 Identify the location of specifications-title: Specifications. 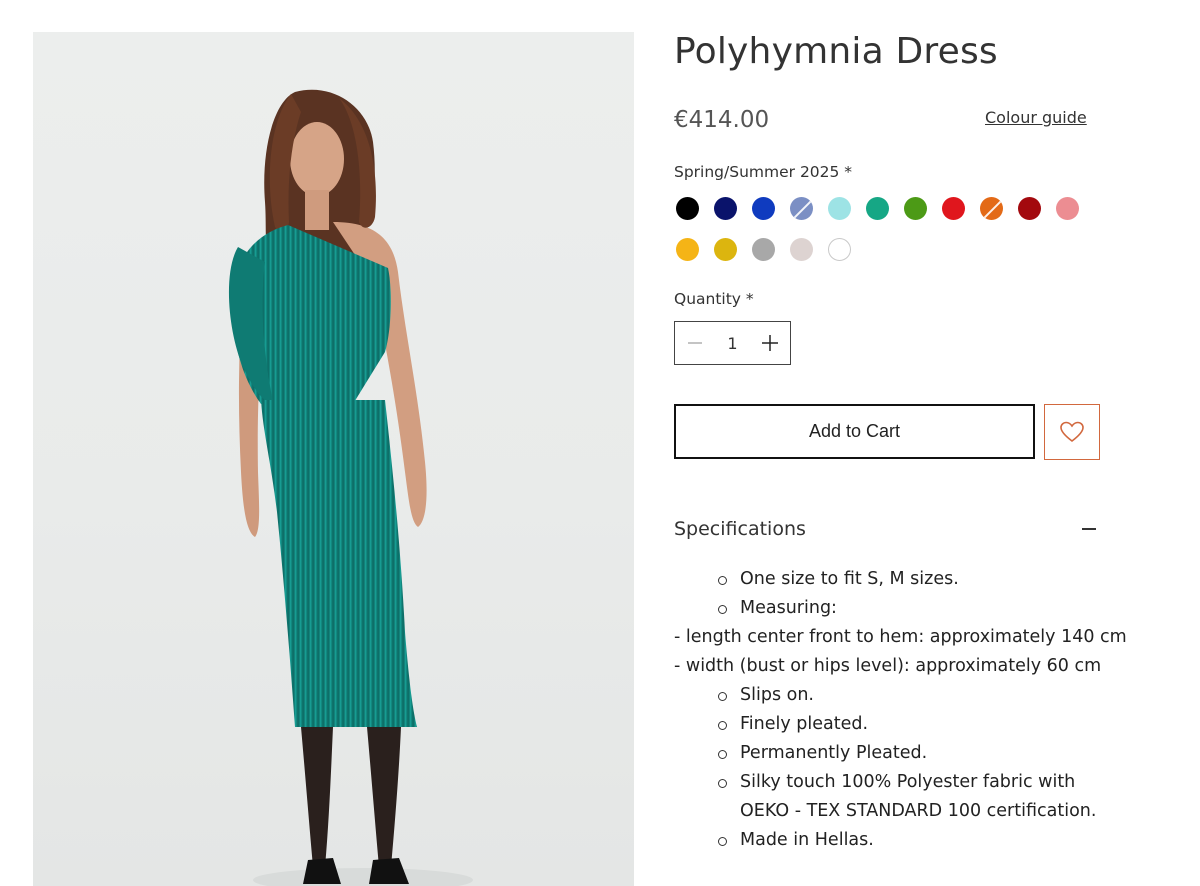
(740, 529).